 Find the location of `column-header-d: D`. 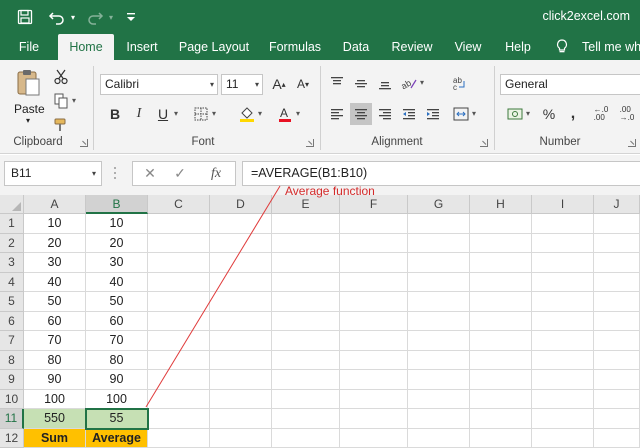

column-header-d: D is located at coordinates (241, 204).